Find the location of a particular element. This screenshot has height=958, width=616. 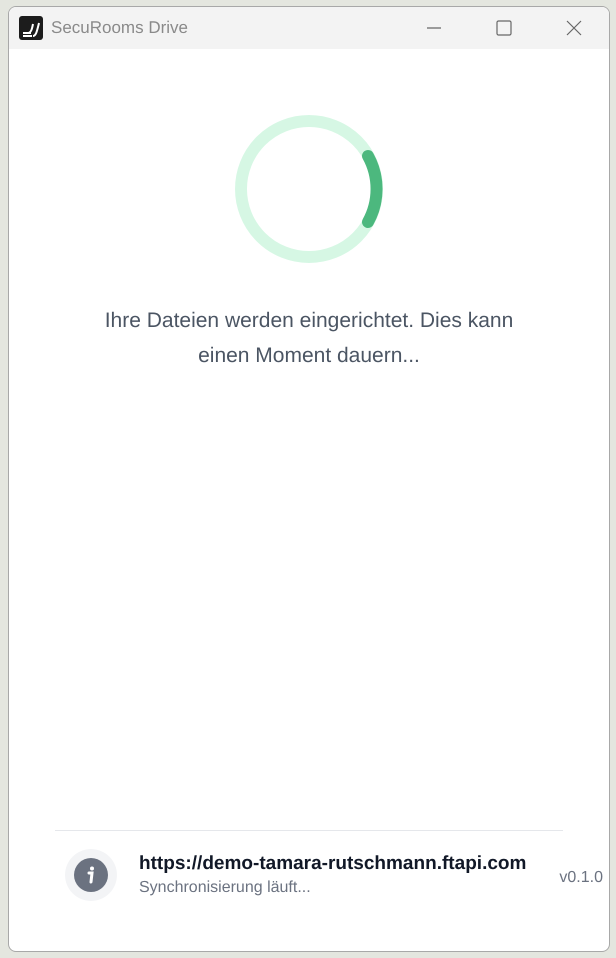

window-title: SecuRooms Drive is located at coordinates (120, 28).